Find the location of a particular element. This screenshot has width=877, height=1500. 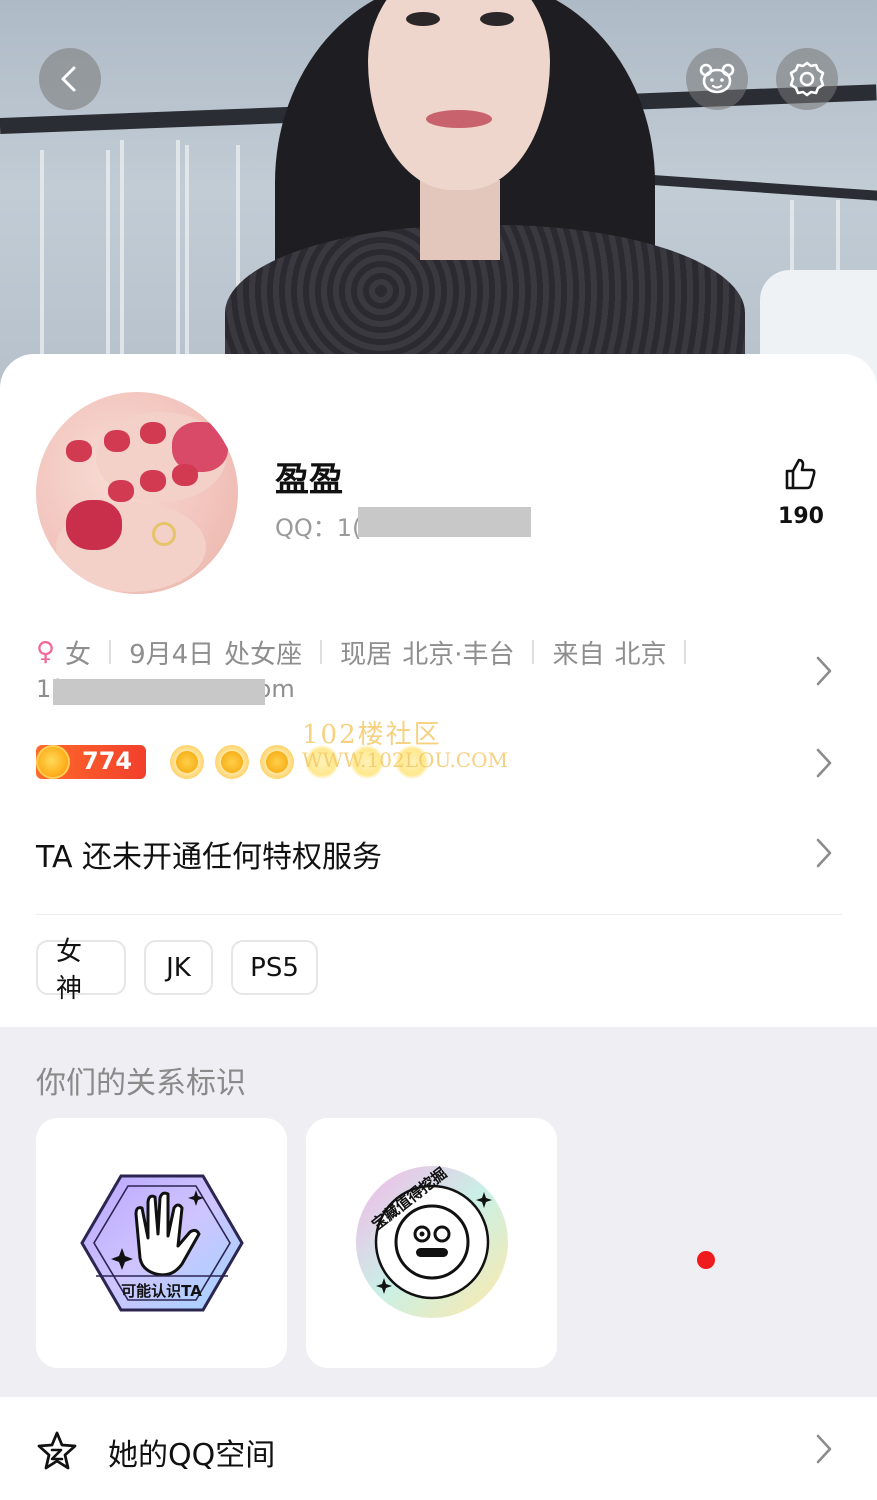

pet-bear-icon is located at coordinates (717, 78).